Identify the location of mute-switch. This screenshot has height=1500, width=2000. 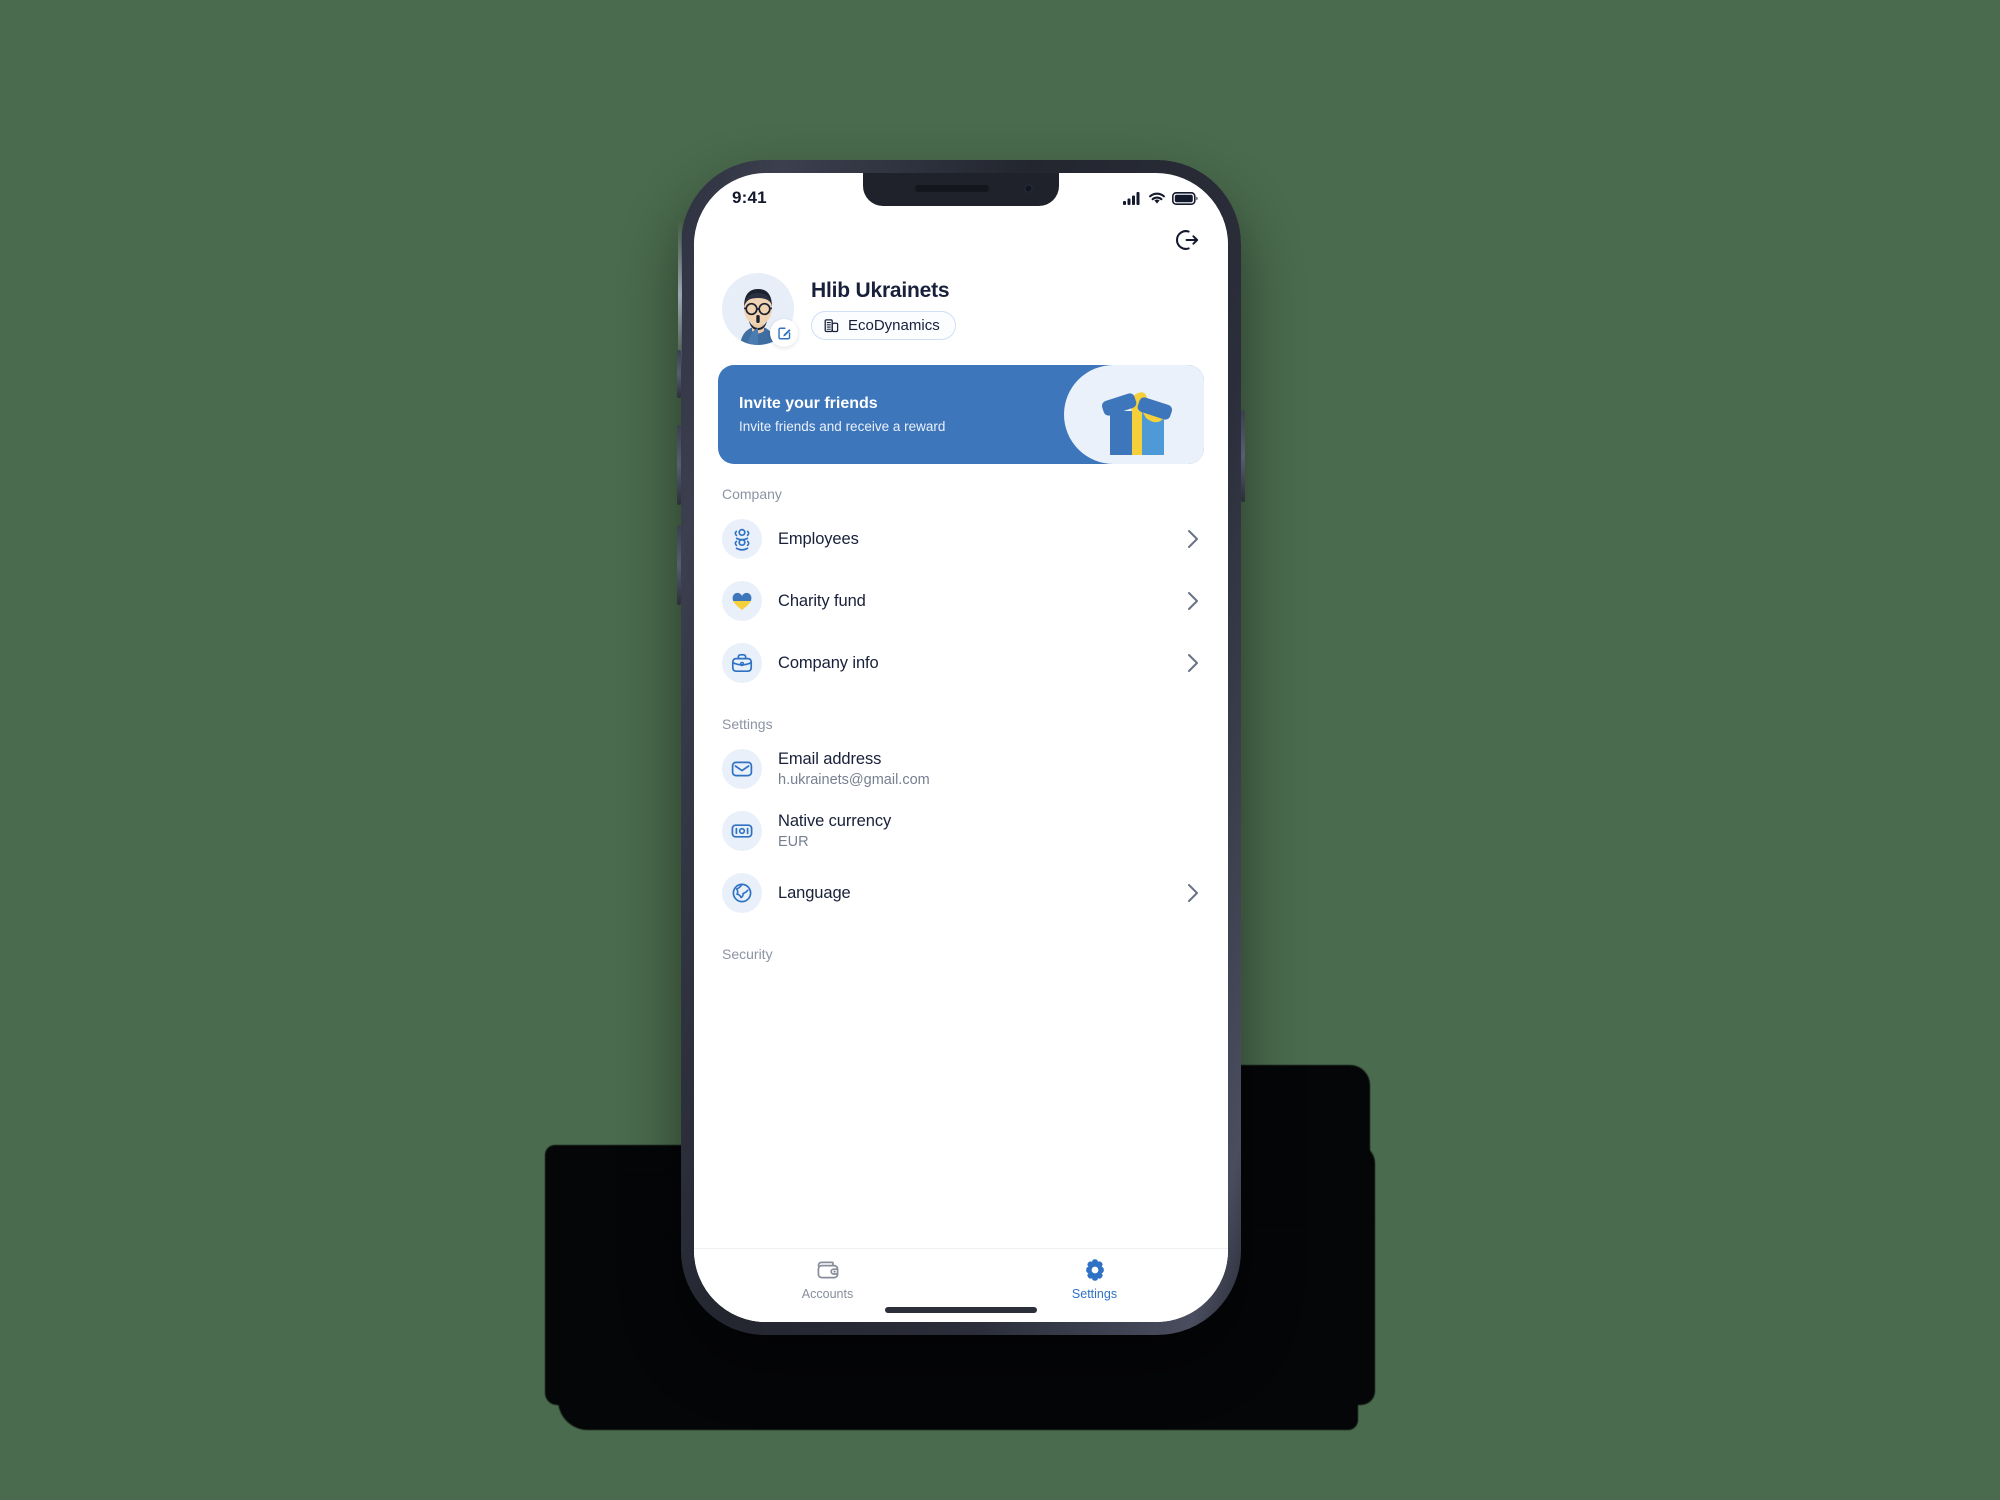
(679, 374).